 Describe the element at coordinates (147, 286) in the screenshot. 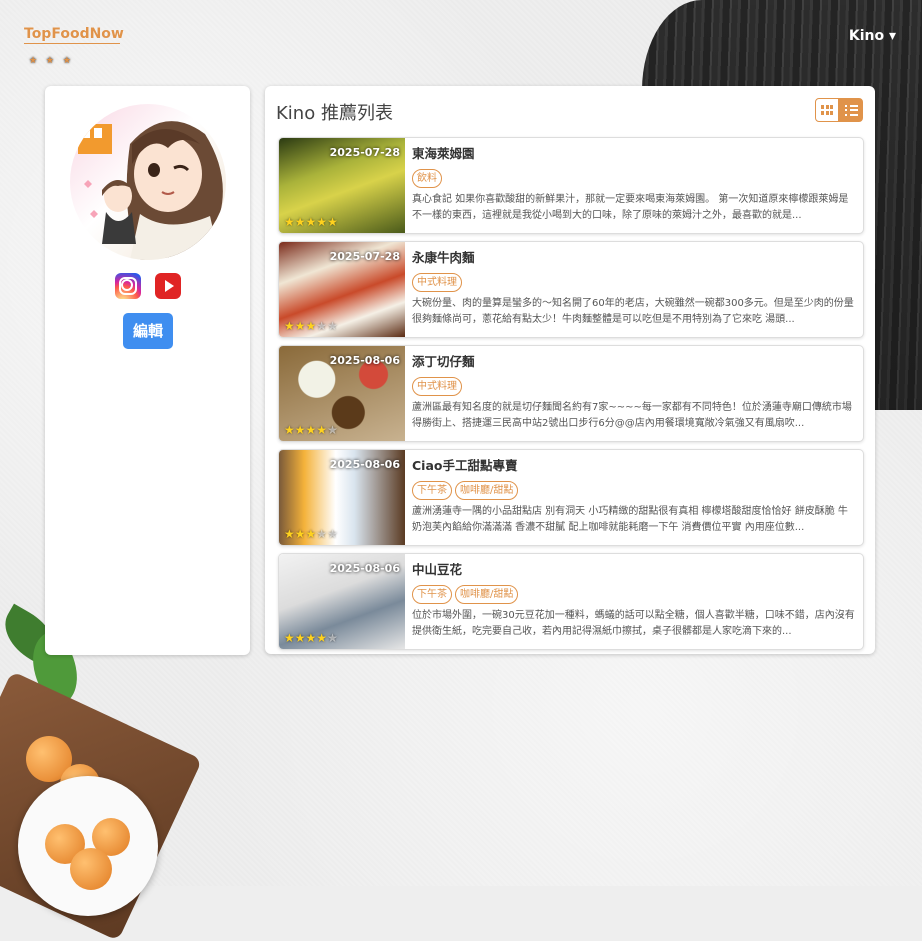

I see `social-links` at that location.